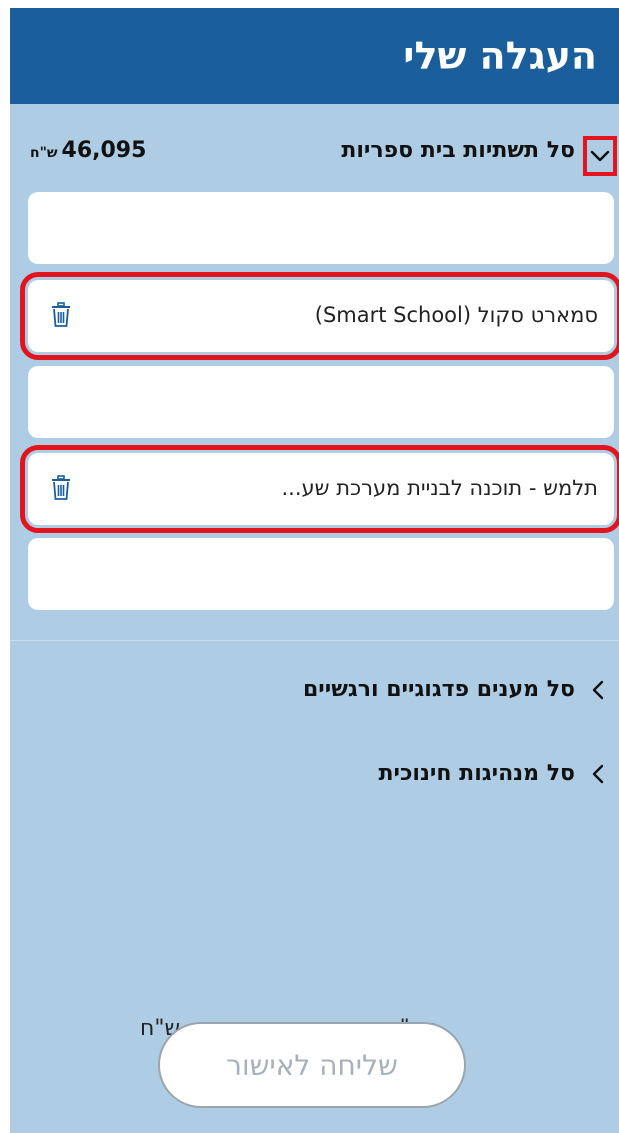 The image size is (619, 1133). Describe the element at coordinates (438, 689) in the screenshot. I see `category-label: סל מענים פדגוגיים ורגשיים` at that location.